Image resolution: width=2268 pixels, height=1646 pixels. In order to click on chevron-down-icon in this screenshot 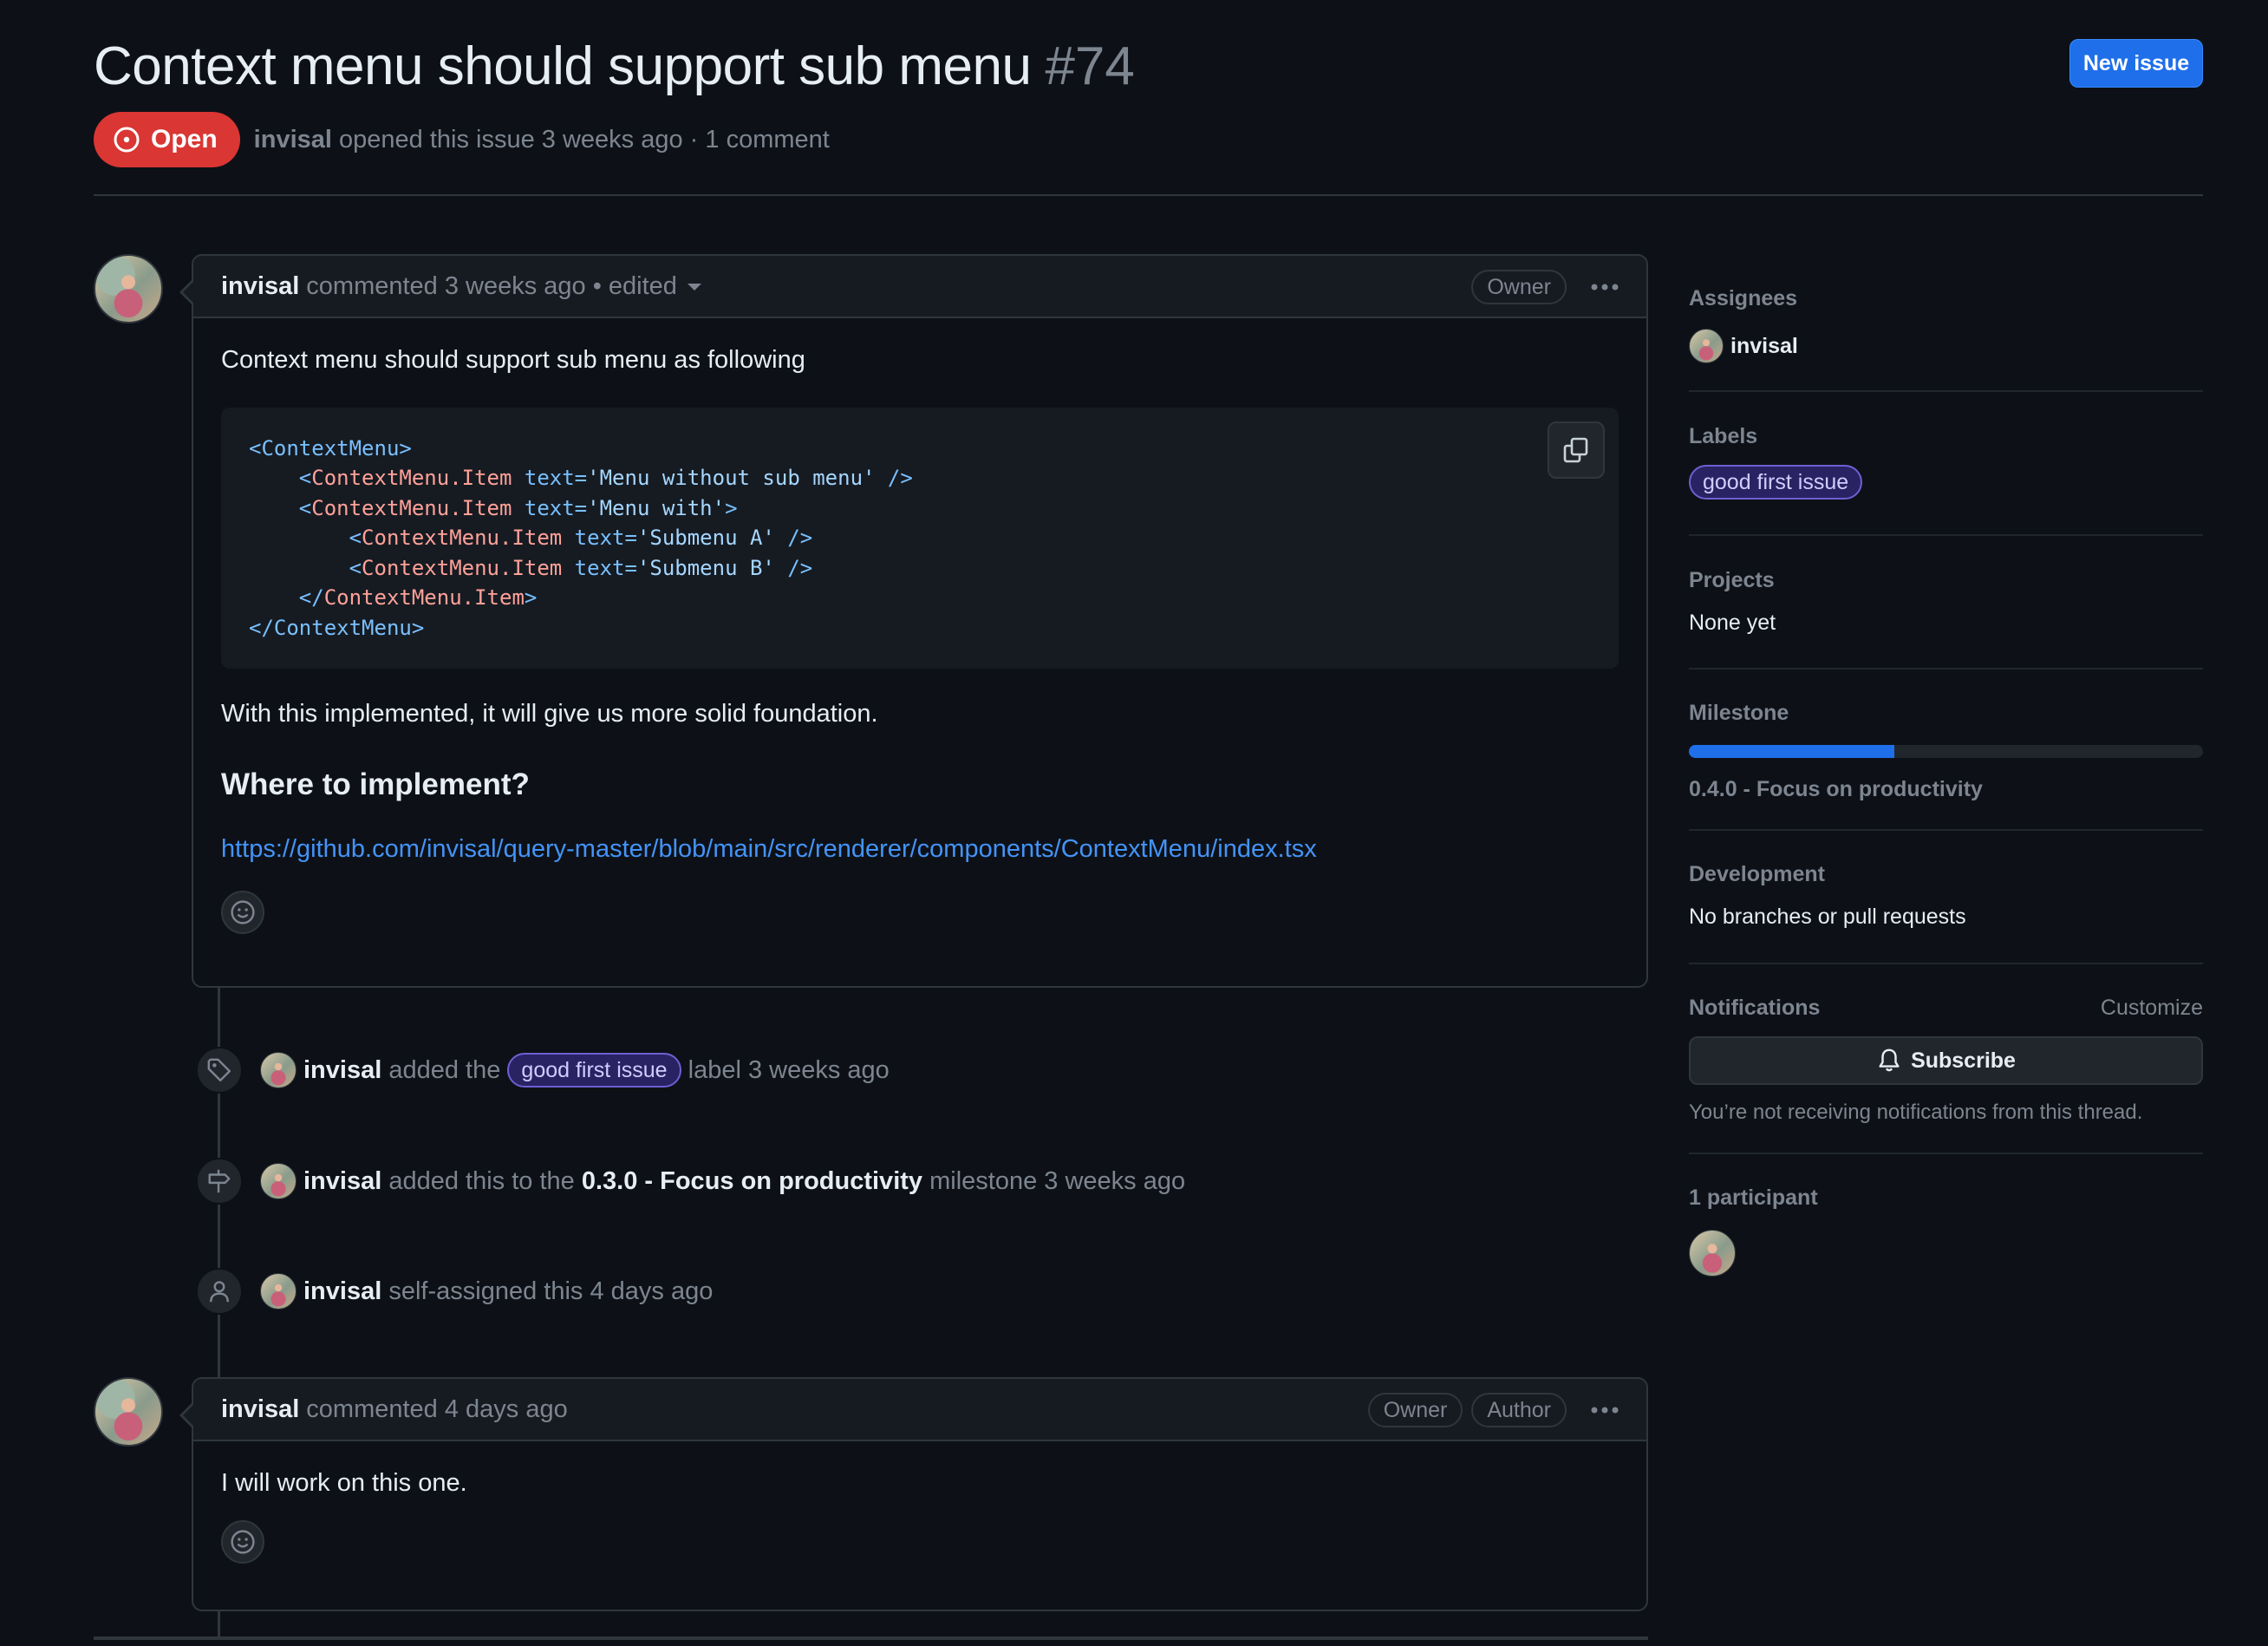, I will do `click(694, 287)`.